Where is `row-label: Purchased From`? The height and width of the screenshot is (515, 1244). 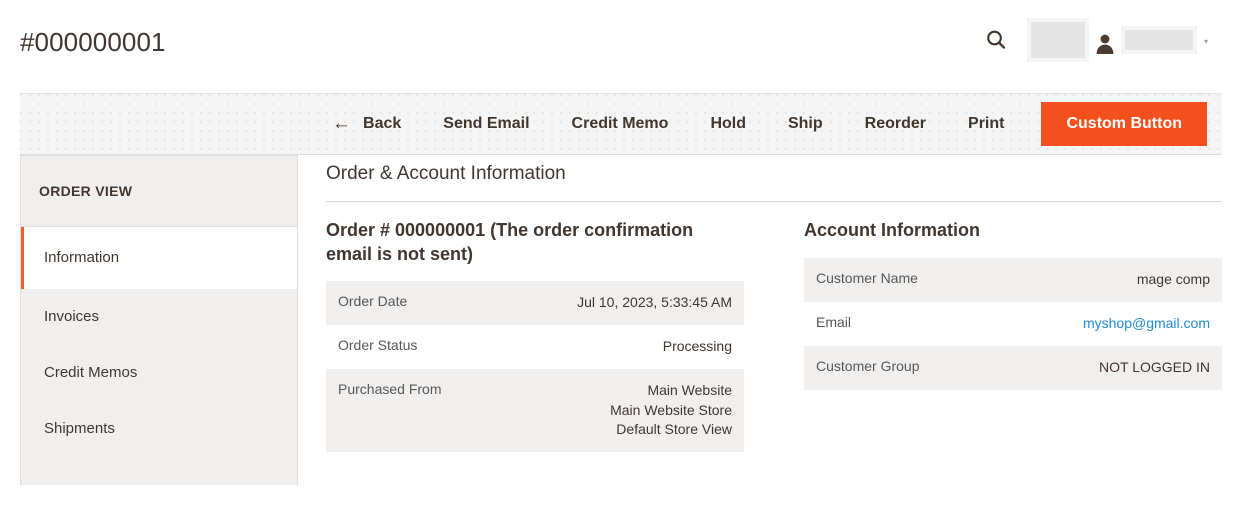
row-label: Purchased From is located at coordinates (390, 388).